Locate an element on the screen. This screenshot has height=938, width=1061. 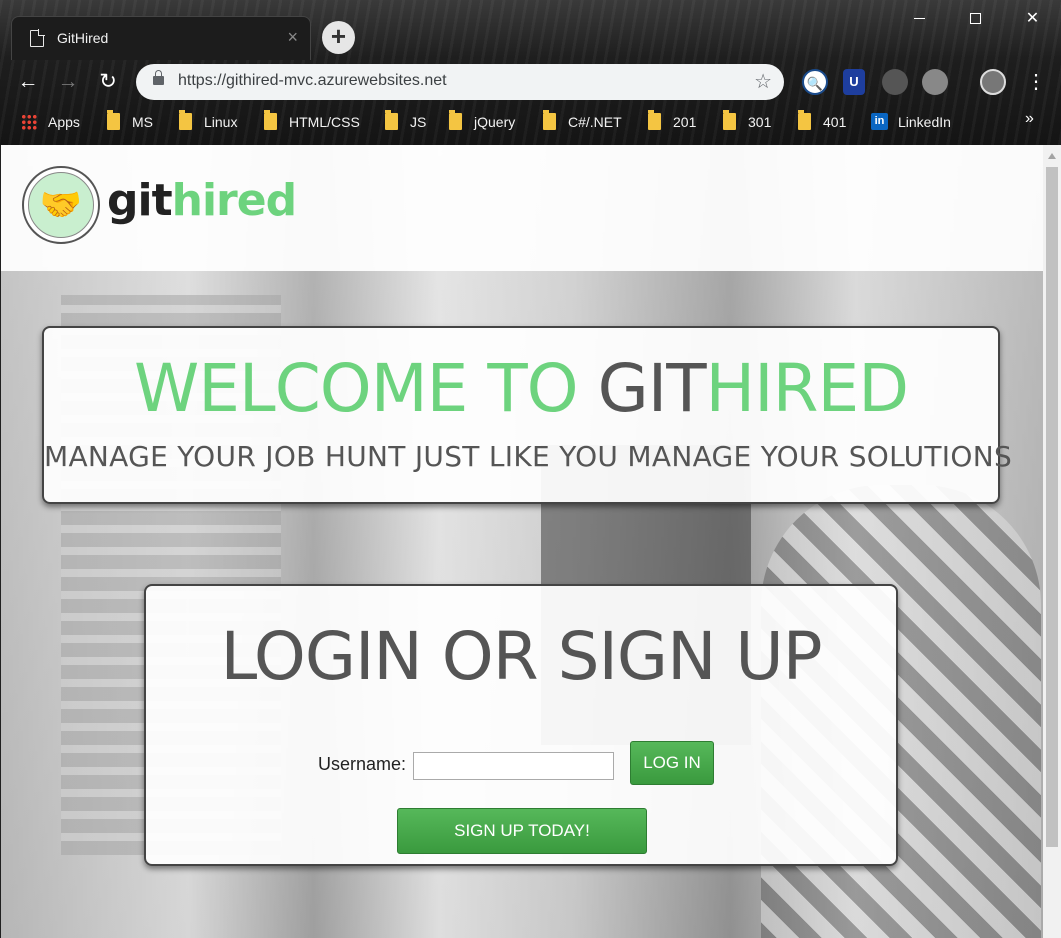
lock-icon is located at coordinates (158, 77).